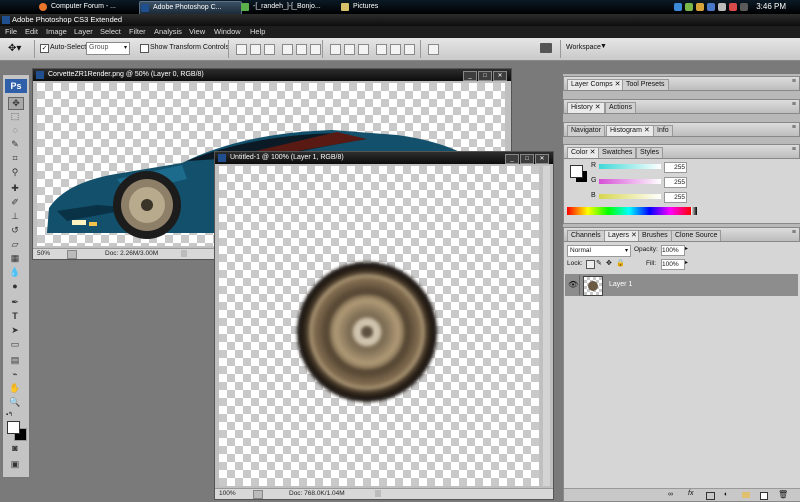 The height and width of the screenshot is (502, 800). Describe the element at coordinates (15, 388) in the screenshot. I see `hand-tool-icon: ✋` at that location.